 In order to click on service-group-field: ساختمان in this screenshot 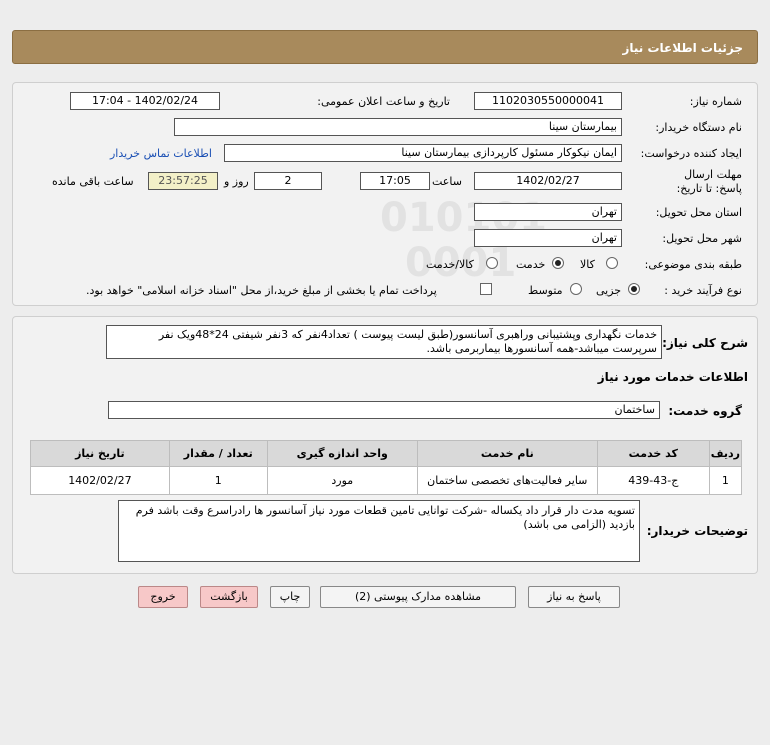, I will do `click(384, 410)`.